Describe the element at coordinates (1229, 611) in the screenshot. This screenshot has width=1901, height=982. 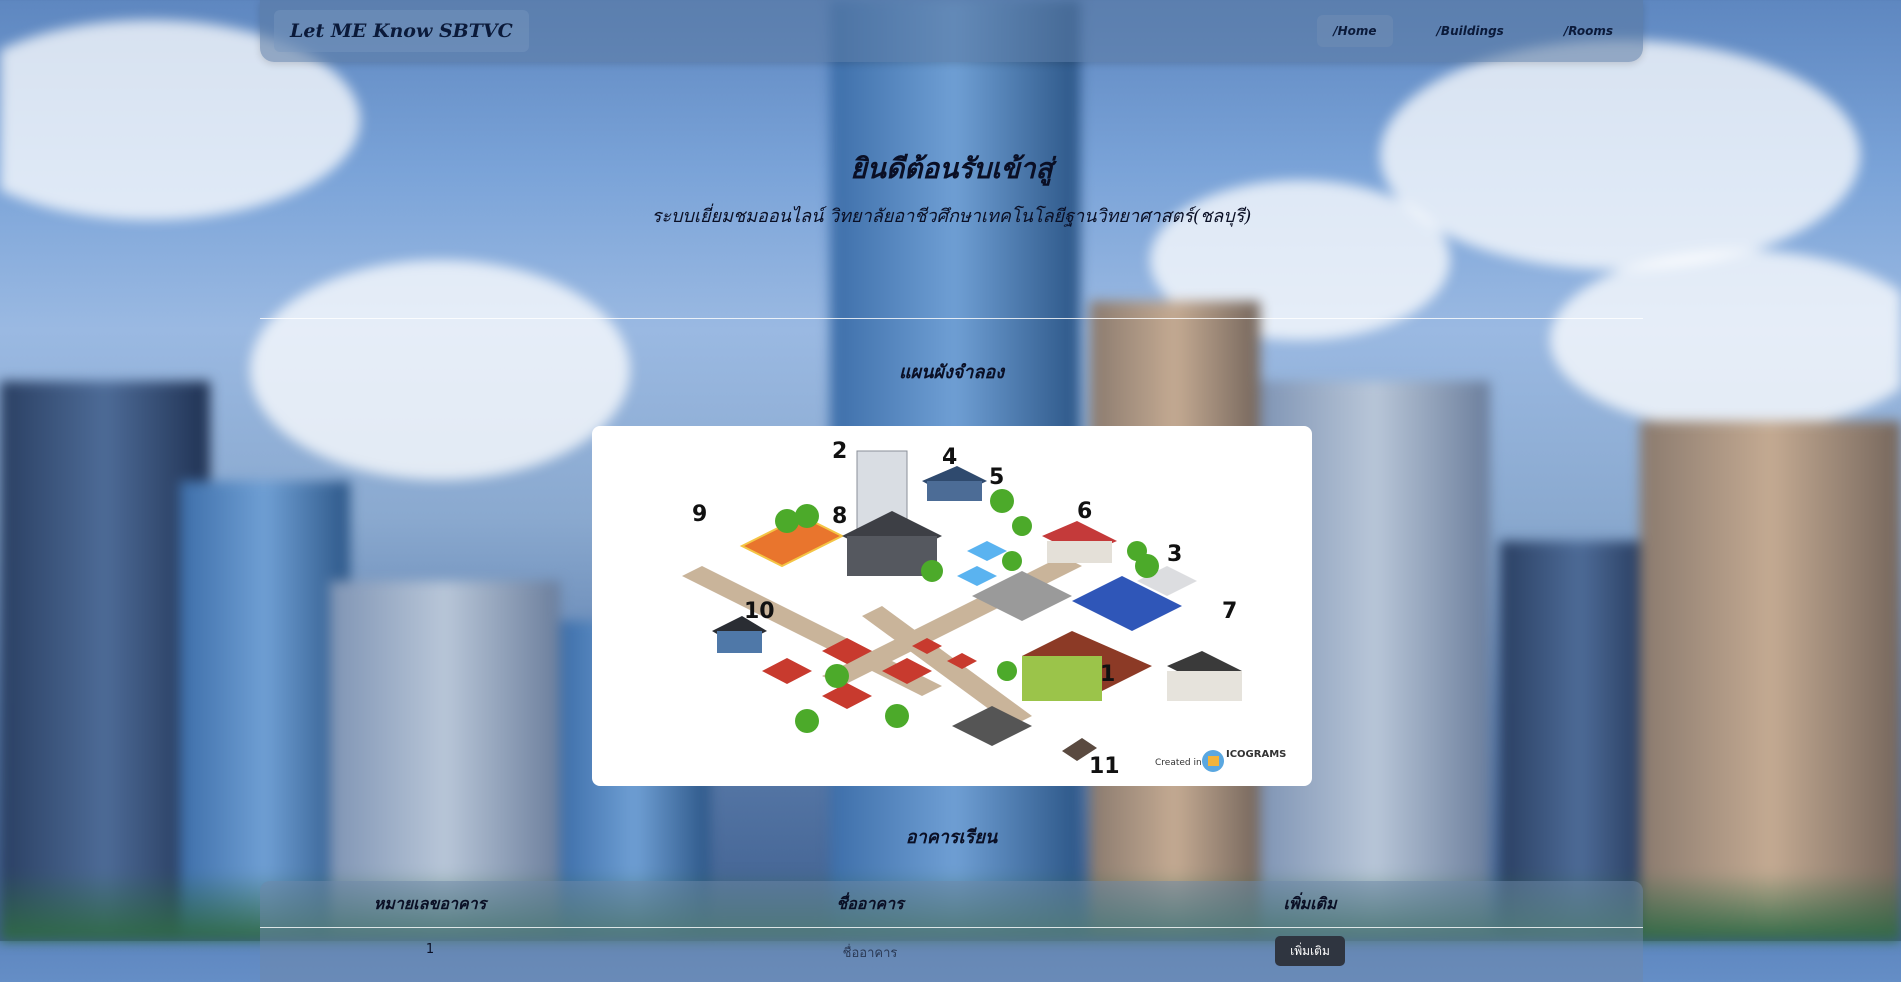
I see `map-label-7: 7` at that location.